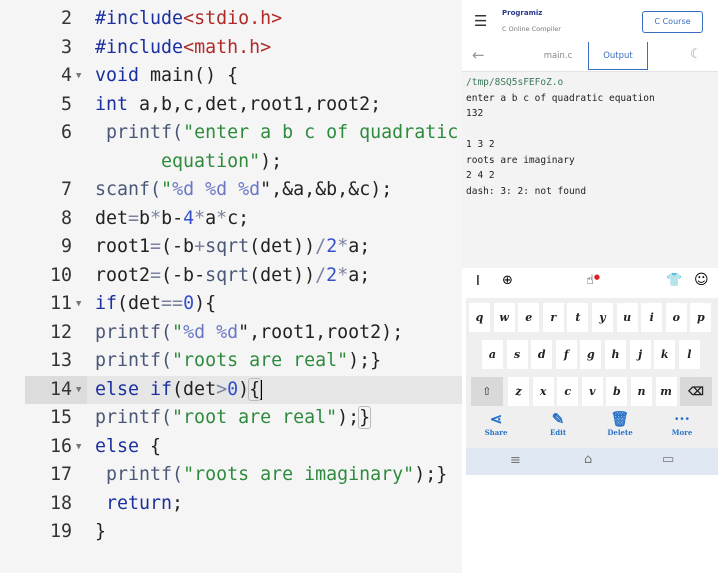 The image size is (718, 573). Describe the element at coordinates (689, 354) in the screenshot. I see `key-l: l` at that location.